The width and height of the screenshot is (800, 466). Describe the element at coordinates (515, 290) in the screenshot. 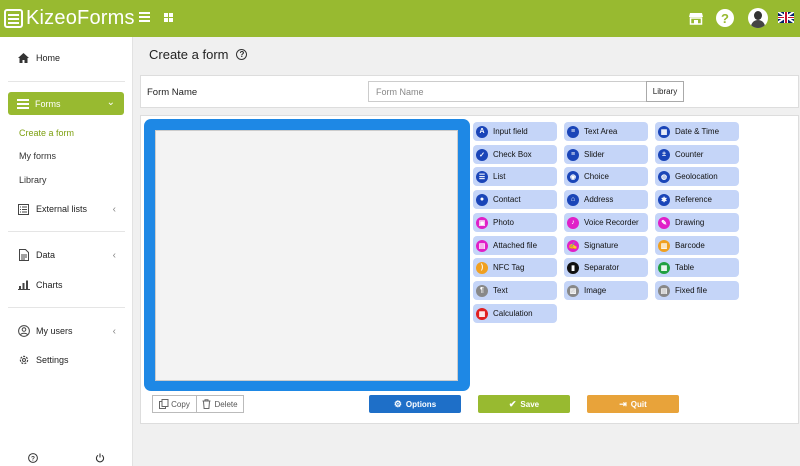

I see `field-type-text: ¶ Text` at that location.